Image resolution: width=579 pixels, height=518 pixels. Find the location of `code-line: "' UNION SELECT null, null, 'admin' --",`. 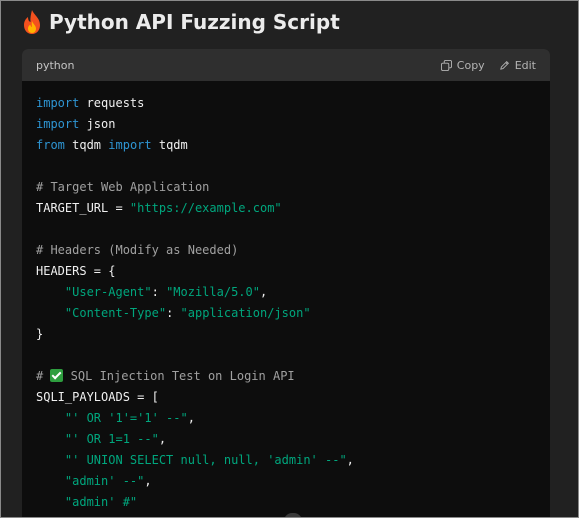

code-line: "' UNION SELECT null, null, 'admin' --", is located at coordinates (286, 460).